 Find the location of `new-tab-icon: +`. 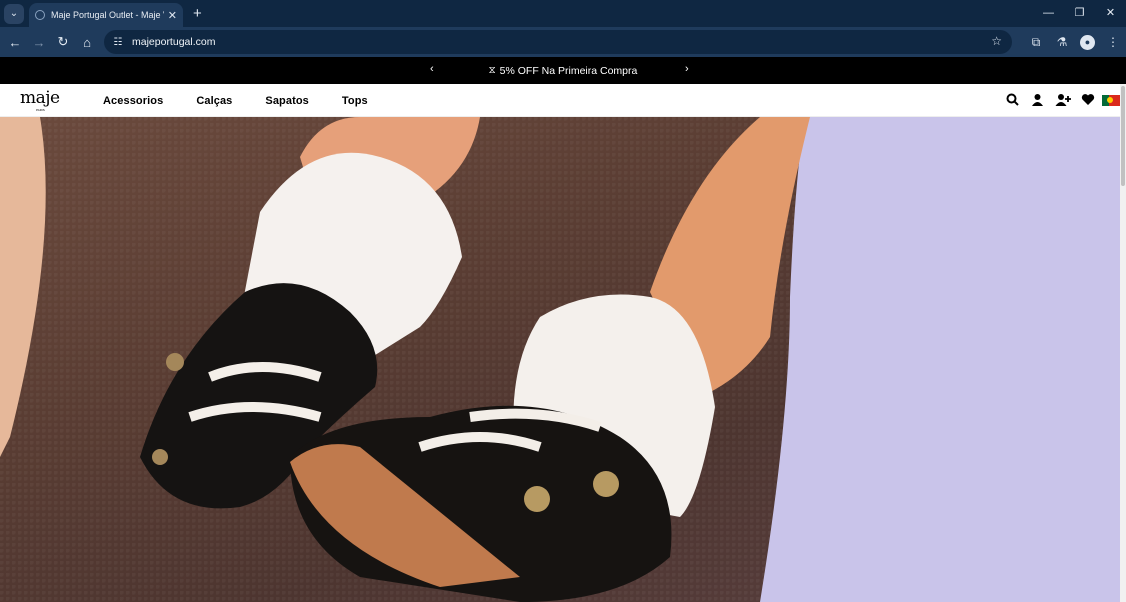

new-tab-icon: + is located at coordinates (197, 13).